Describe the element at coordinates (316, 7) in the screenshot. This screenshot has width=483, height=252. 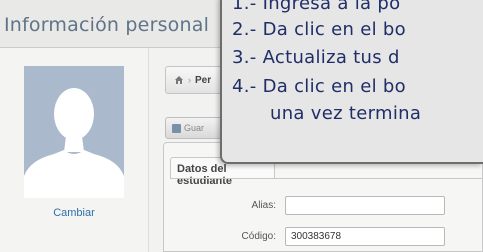
I see `instruction-step: 1.- Ingresa a la po` at that location.